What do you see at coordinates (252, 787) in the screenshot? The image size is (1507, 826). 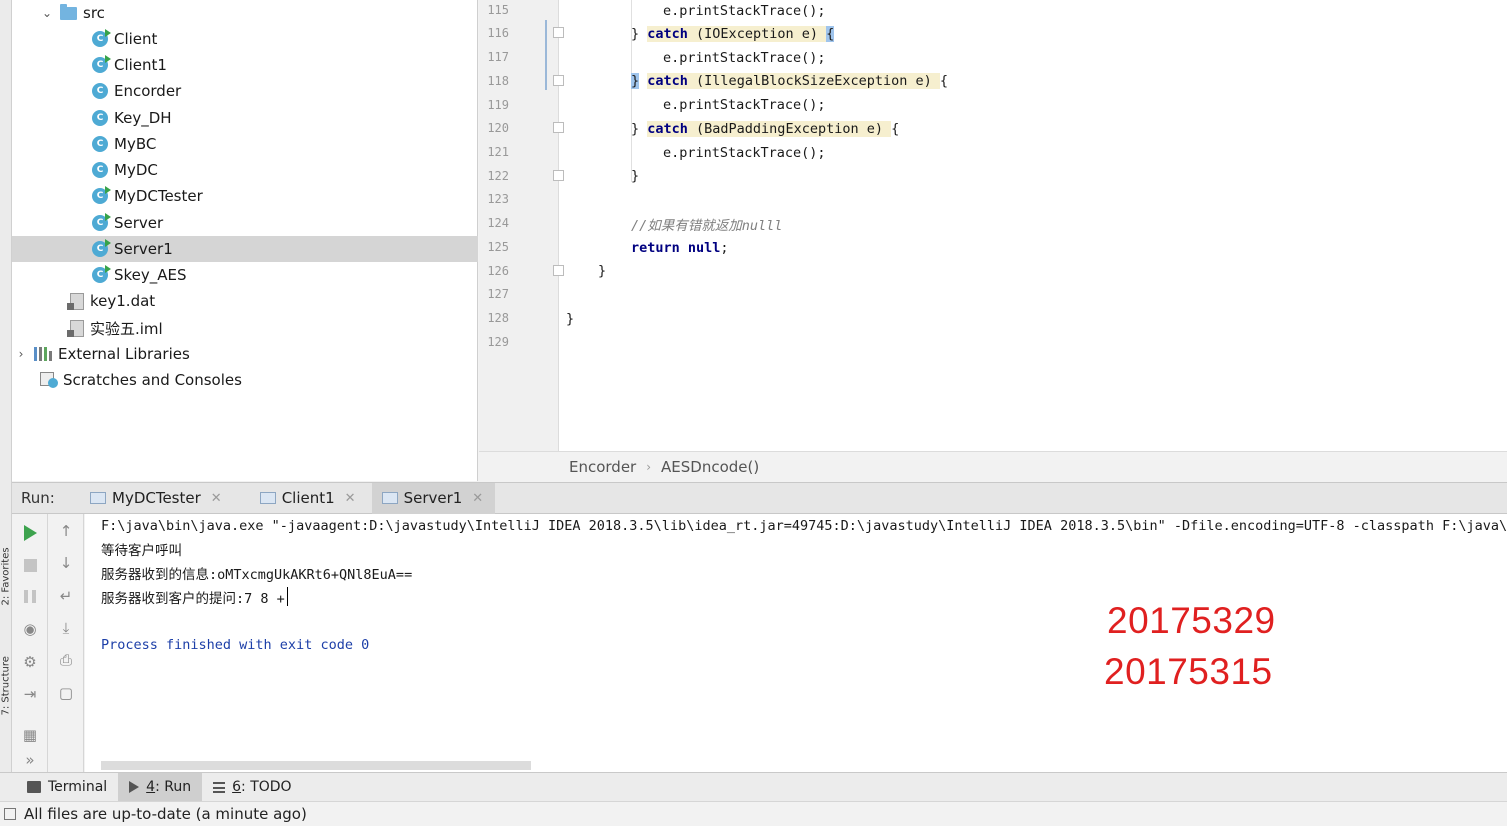 I see `todo-button: 6: TODO` at bounding box center [252, 787].